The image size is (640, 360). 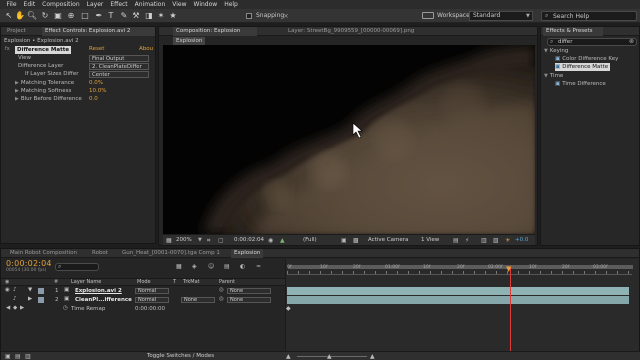 What do you see at coordinates (11, 4) in the screenshot?
I see `menu-file: File` at bounding box center [11, 4].